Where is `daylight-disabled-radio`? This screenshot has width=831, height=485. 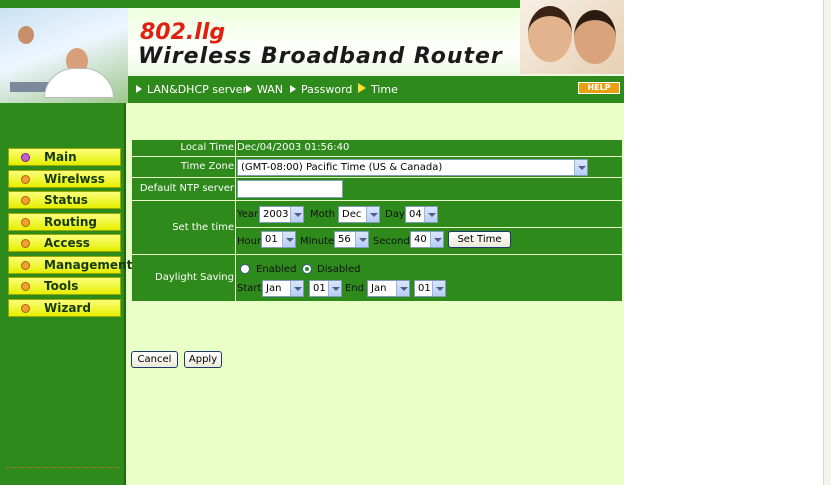
daylight-disabled-radio is located at coordinates (307, 269).